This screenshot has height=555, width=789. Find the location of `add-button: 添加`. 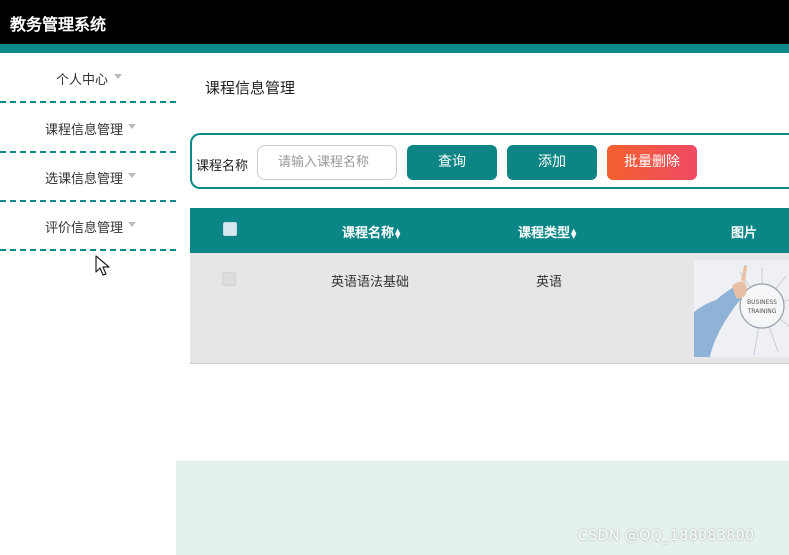

add-button: 添加 is located at coordinates (552, 162).